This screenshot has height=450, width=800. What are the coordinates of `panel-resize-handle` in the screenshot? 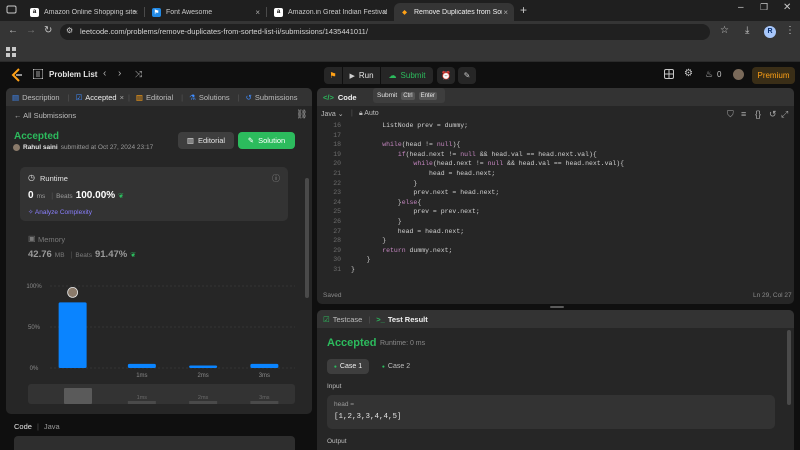 It's located at (557, 307).